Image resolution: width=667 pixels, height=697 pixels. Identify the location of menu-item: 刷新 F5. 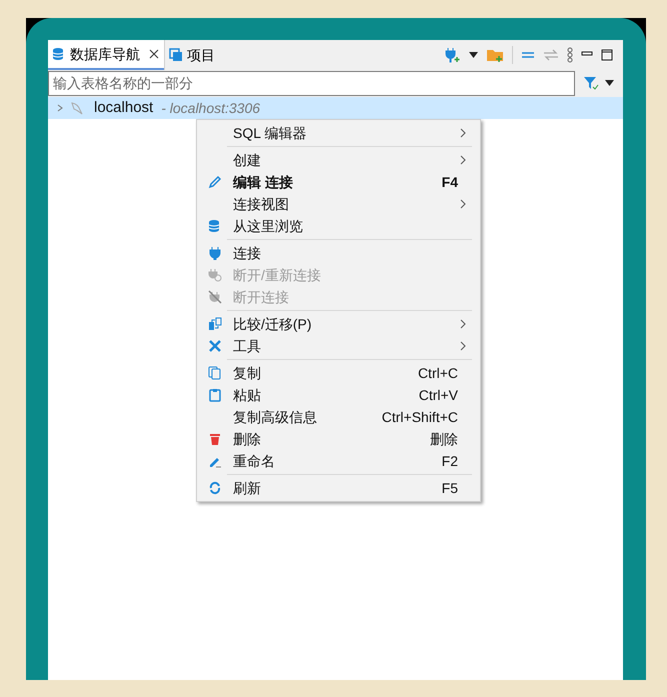
(338, 488).